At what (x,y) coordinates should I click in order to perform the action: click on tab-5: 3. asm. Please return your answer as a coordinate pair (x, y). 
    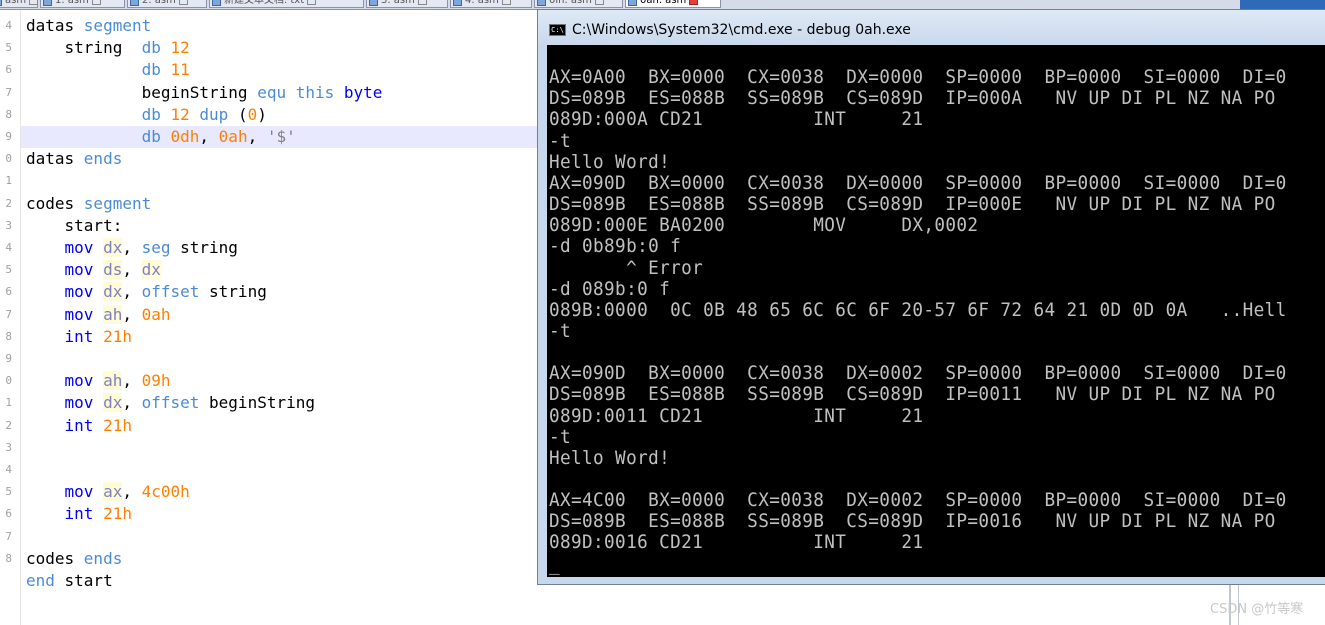
    Looking at the image, I should click on (407, 4).